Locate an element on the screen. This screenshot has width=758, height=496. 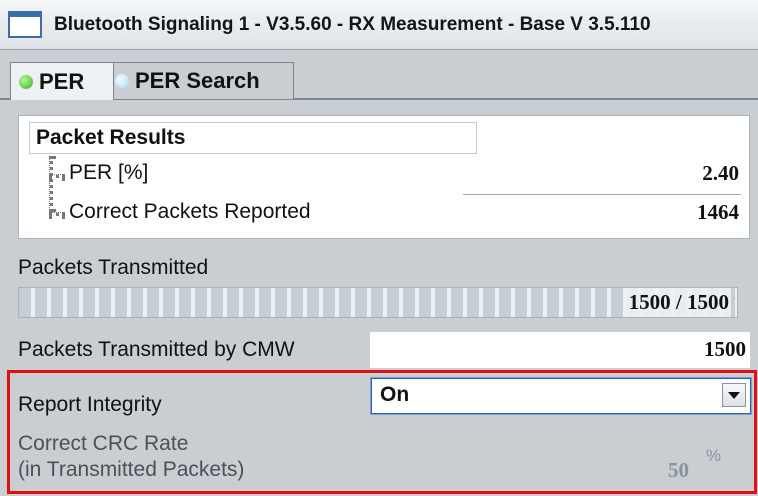
correct-packets-label: Correct Packets Reported is located at coordinates (190, 211).